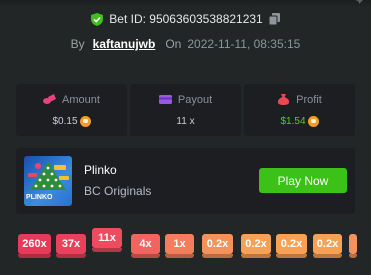 This screenshot has height=275, width=371. Describe the element at coordinates (118, 191) in the screenshot. I see `game-provider: BC Originals` at that location.